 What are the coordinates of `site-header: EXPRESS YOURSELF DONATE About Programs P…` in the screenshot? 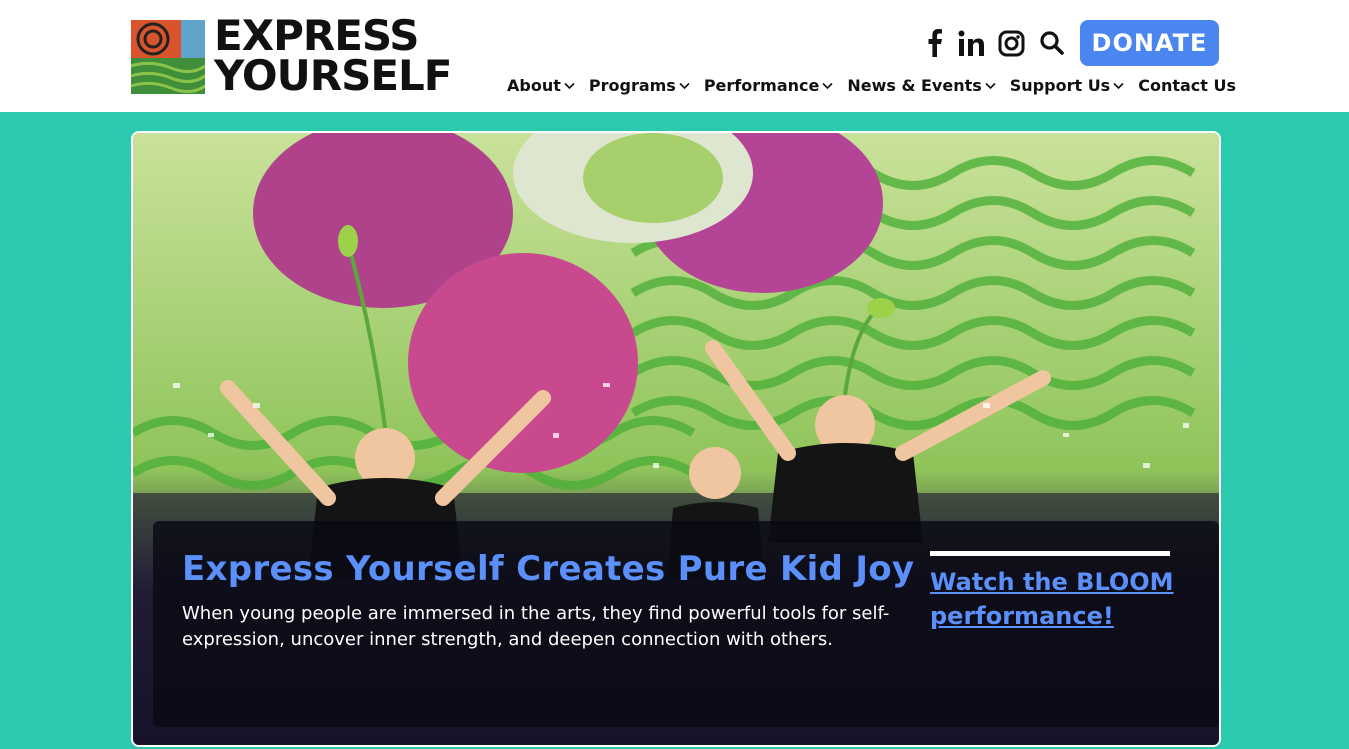 It's located at (674, 56).